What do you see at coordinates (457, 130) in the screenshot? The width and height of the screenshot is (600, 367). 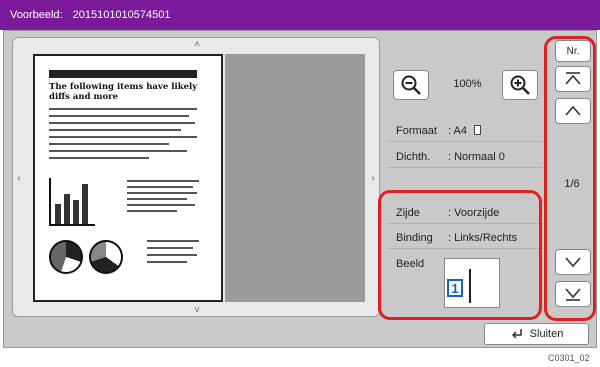 I see `formaat-value: : A4` at bounding box center [457, 130].